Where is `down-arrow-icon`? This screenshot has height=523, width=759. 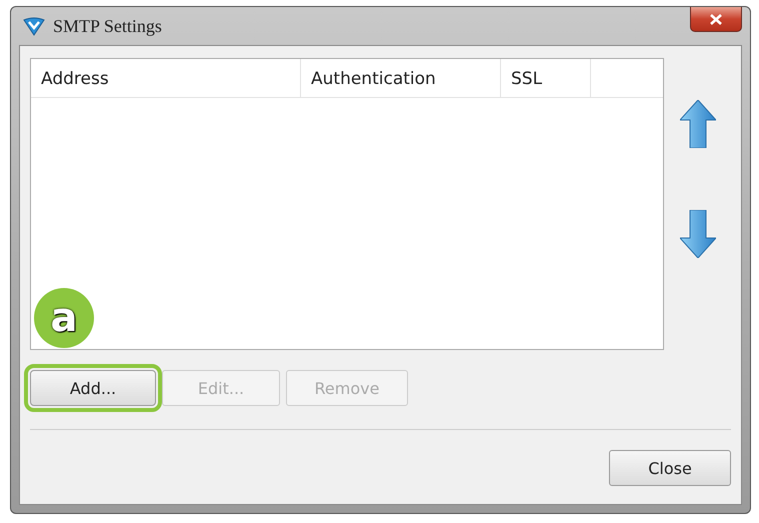
down-arrow-icon is located at coordinates (698, 234).